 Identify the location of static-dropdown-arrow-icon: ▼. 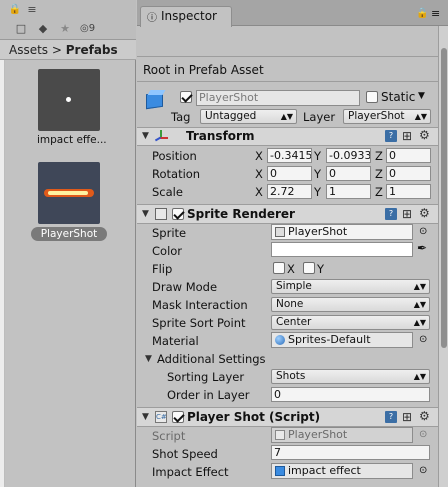
(421, 96).